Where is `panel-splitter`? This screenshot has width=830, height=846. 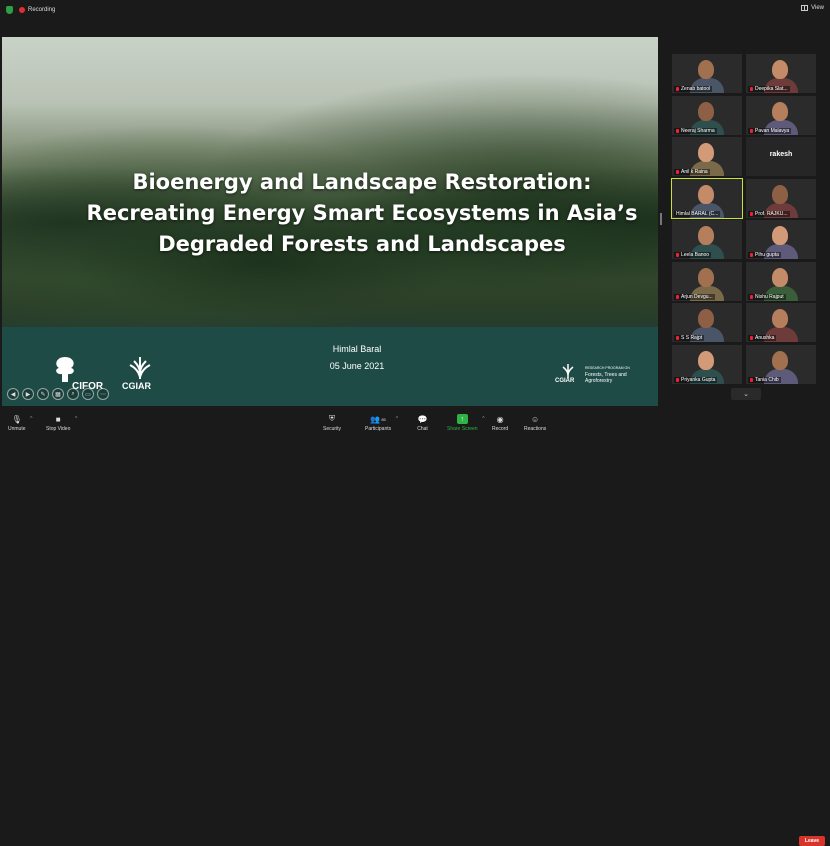
panel-splitter is located at coordinates (661, 219).